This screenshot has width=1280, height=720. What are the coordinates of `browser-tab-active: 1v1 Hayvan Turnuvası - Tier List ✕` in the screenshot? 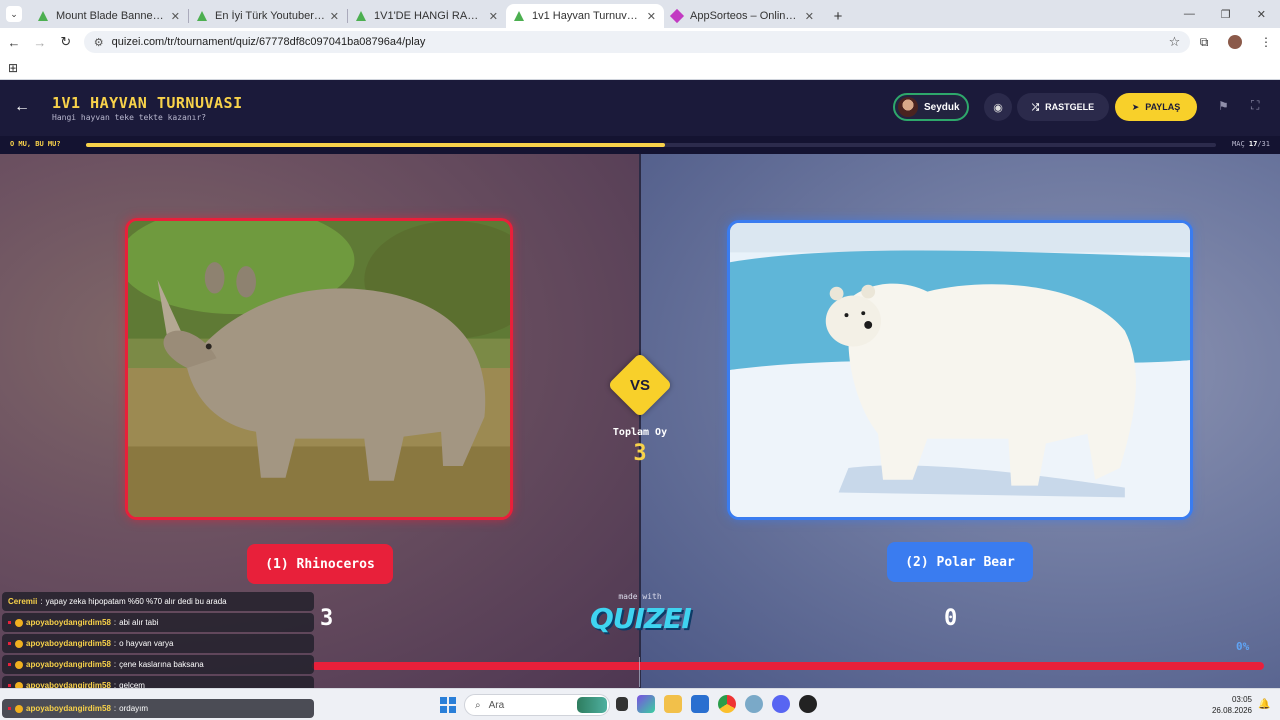 It's located at (585, 16).